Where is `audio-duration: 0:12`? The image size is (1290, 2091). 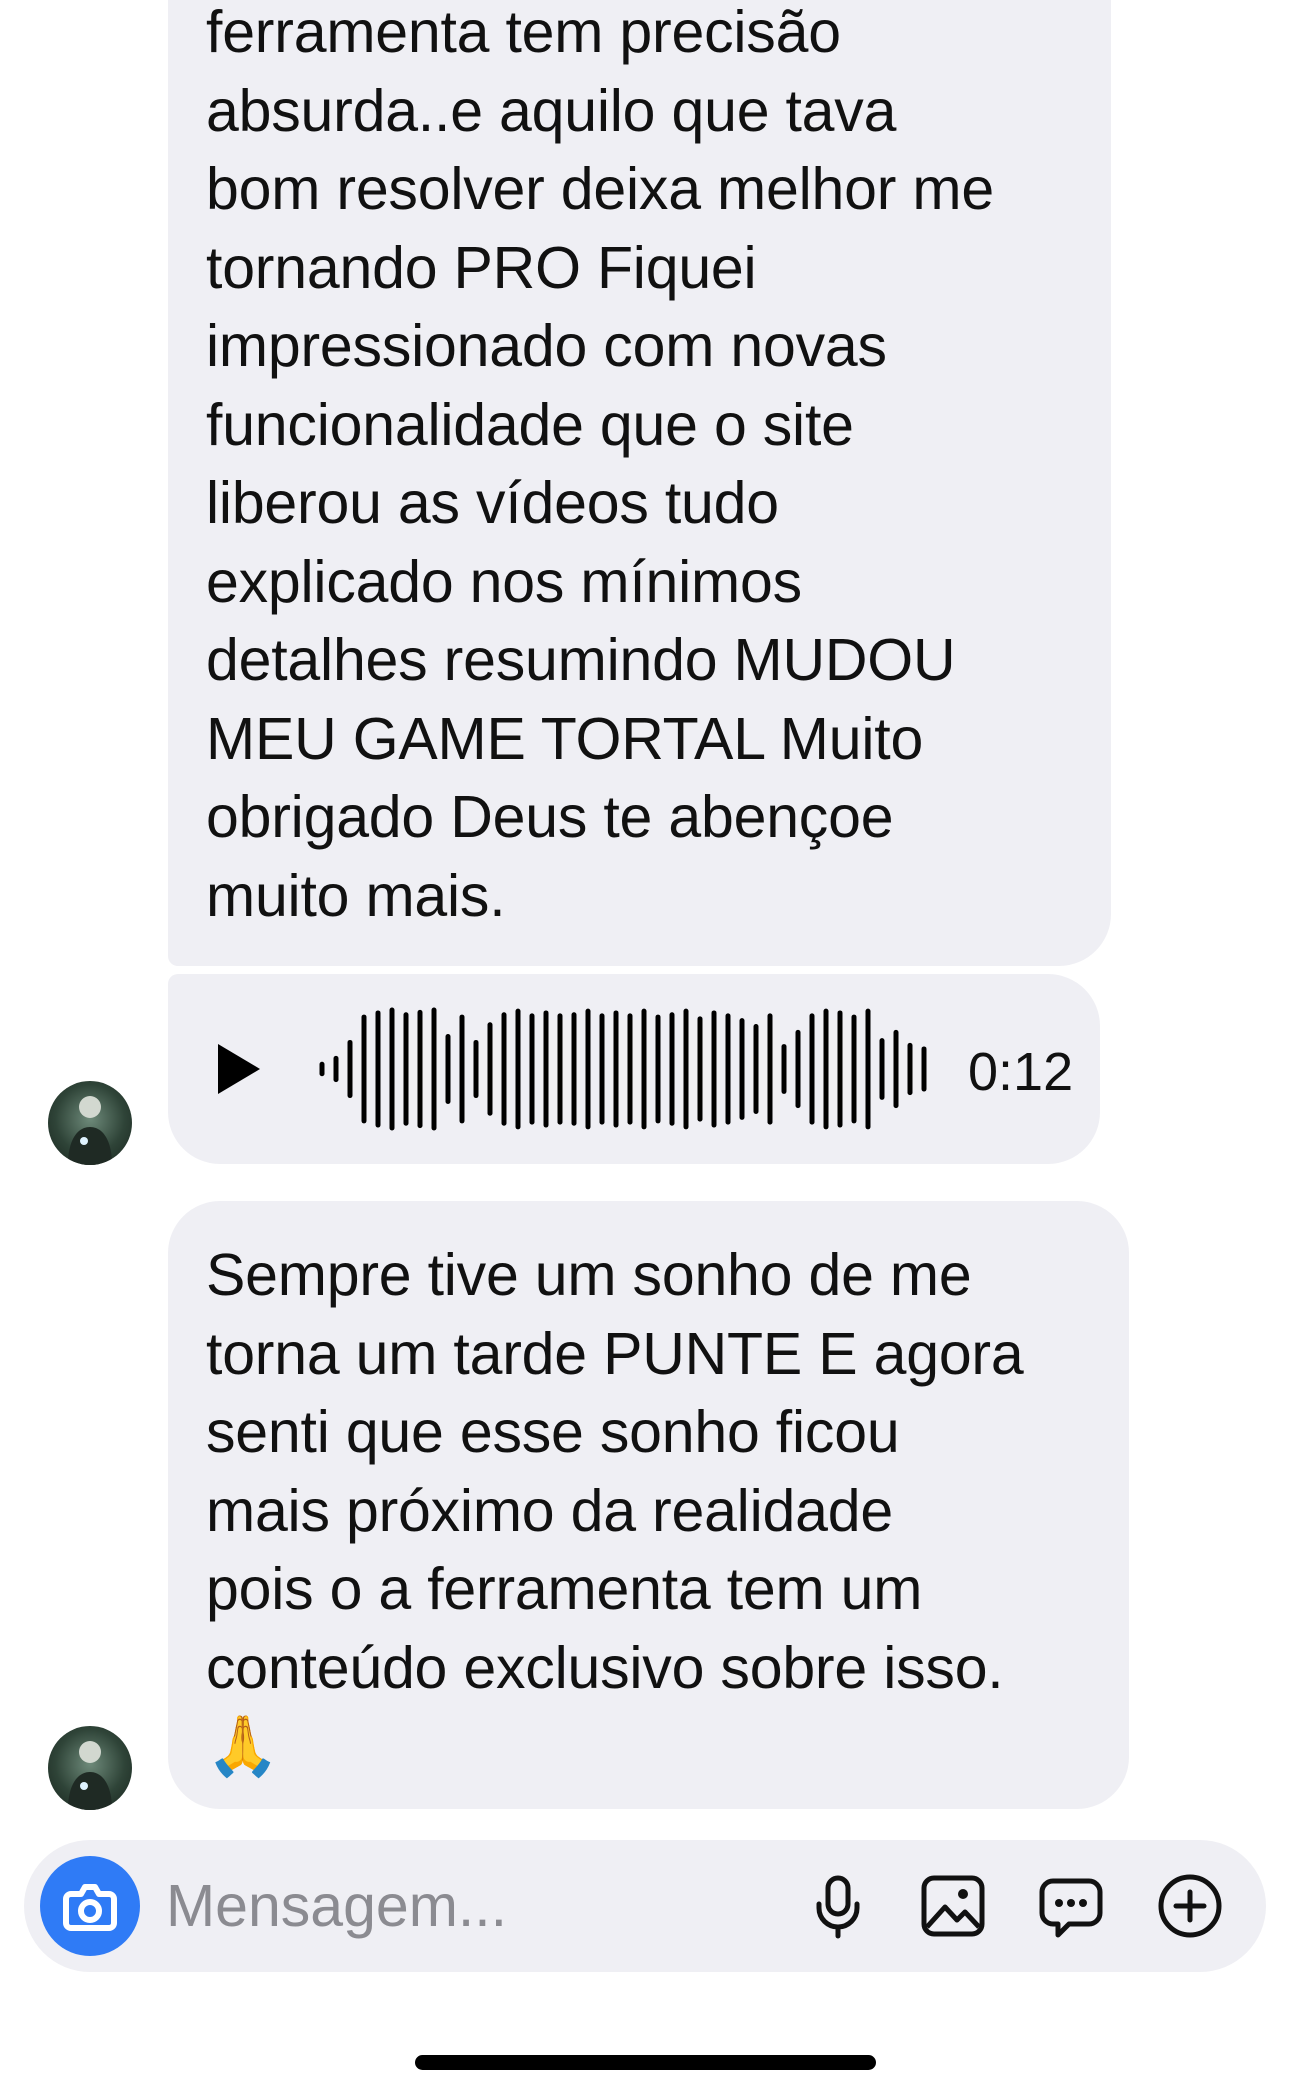 audio-duration: 0:12 is located at coordinates (1021, 1072).